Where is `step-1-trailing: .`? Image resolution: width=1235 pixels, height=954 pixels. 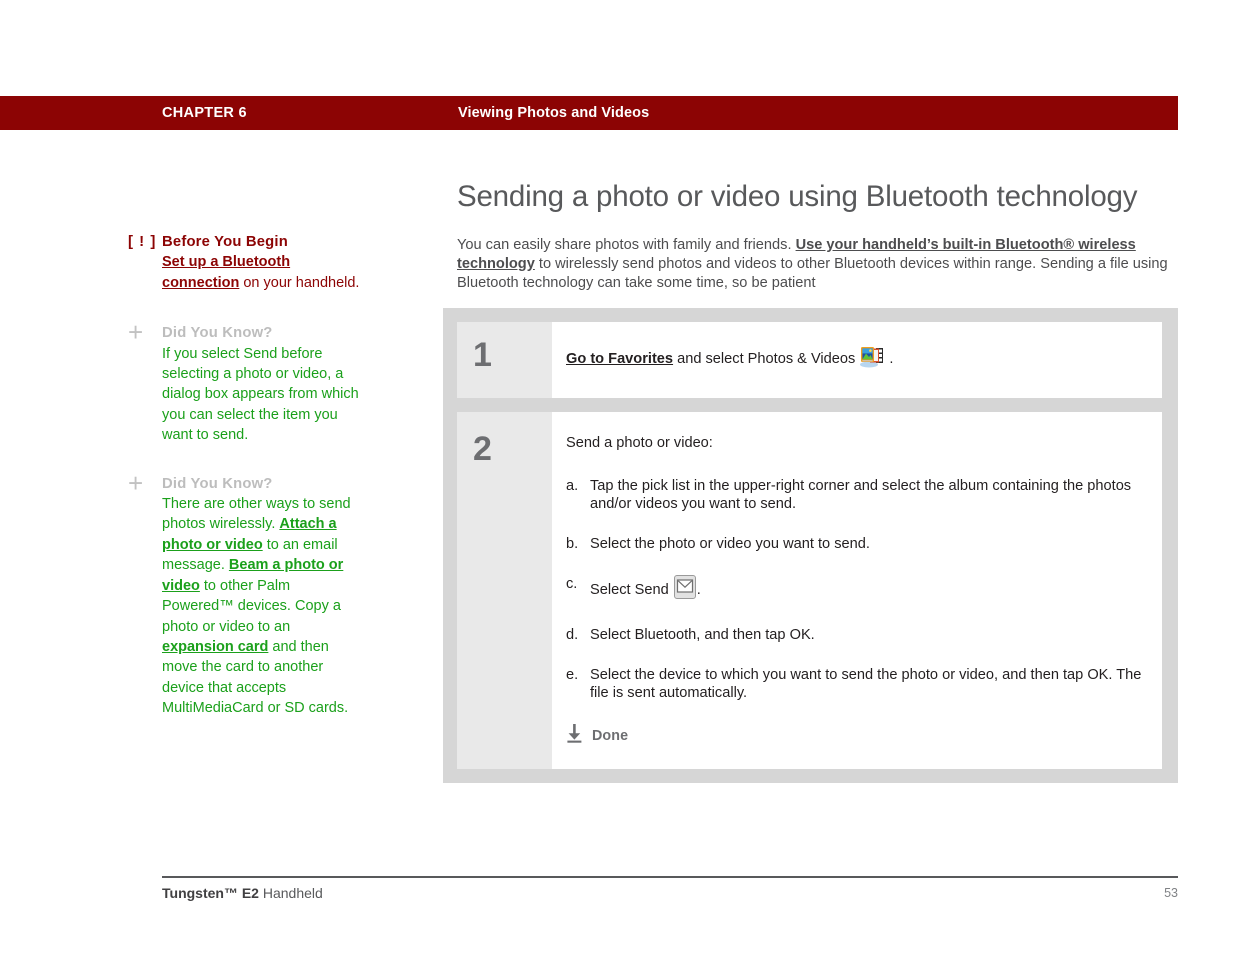 step-1-trailing: . is located at coordinates (891, 359).